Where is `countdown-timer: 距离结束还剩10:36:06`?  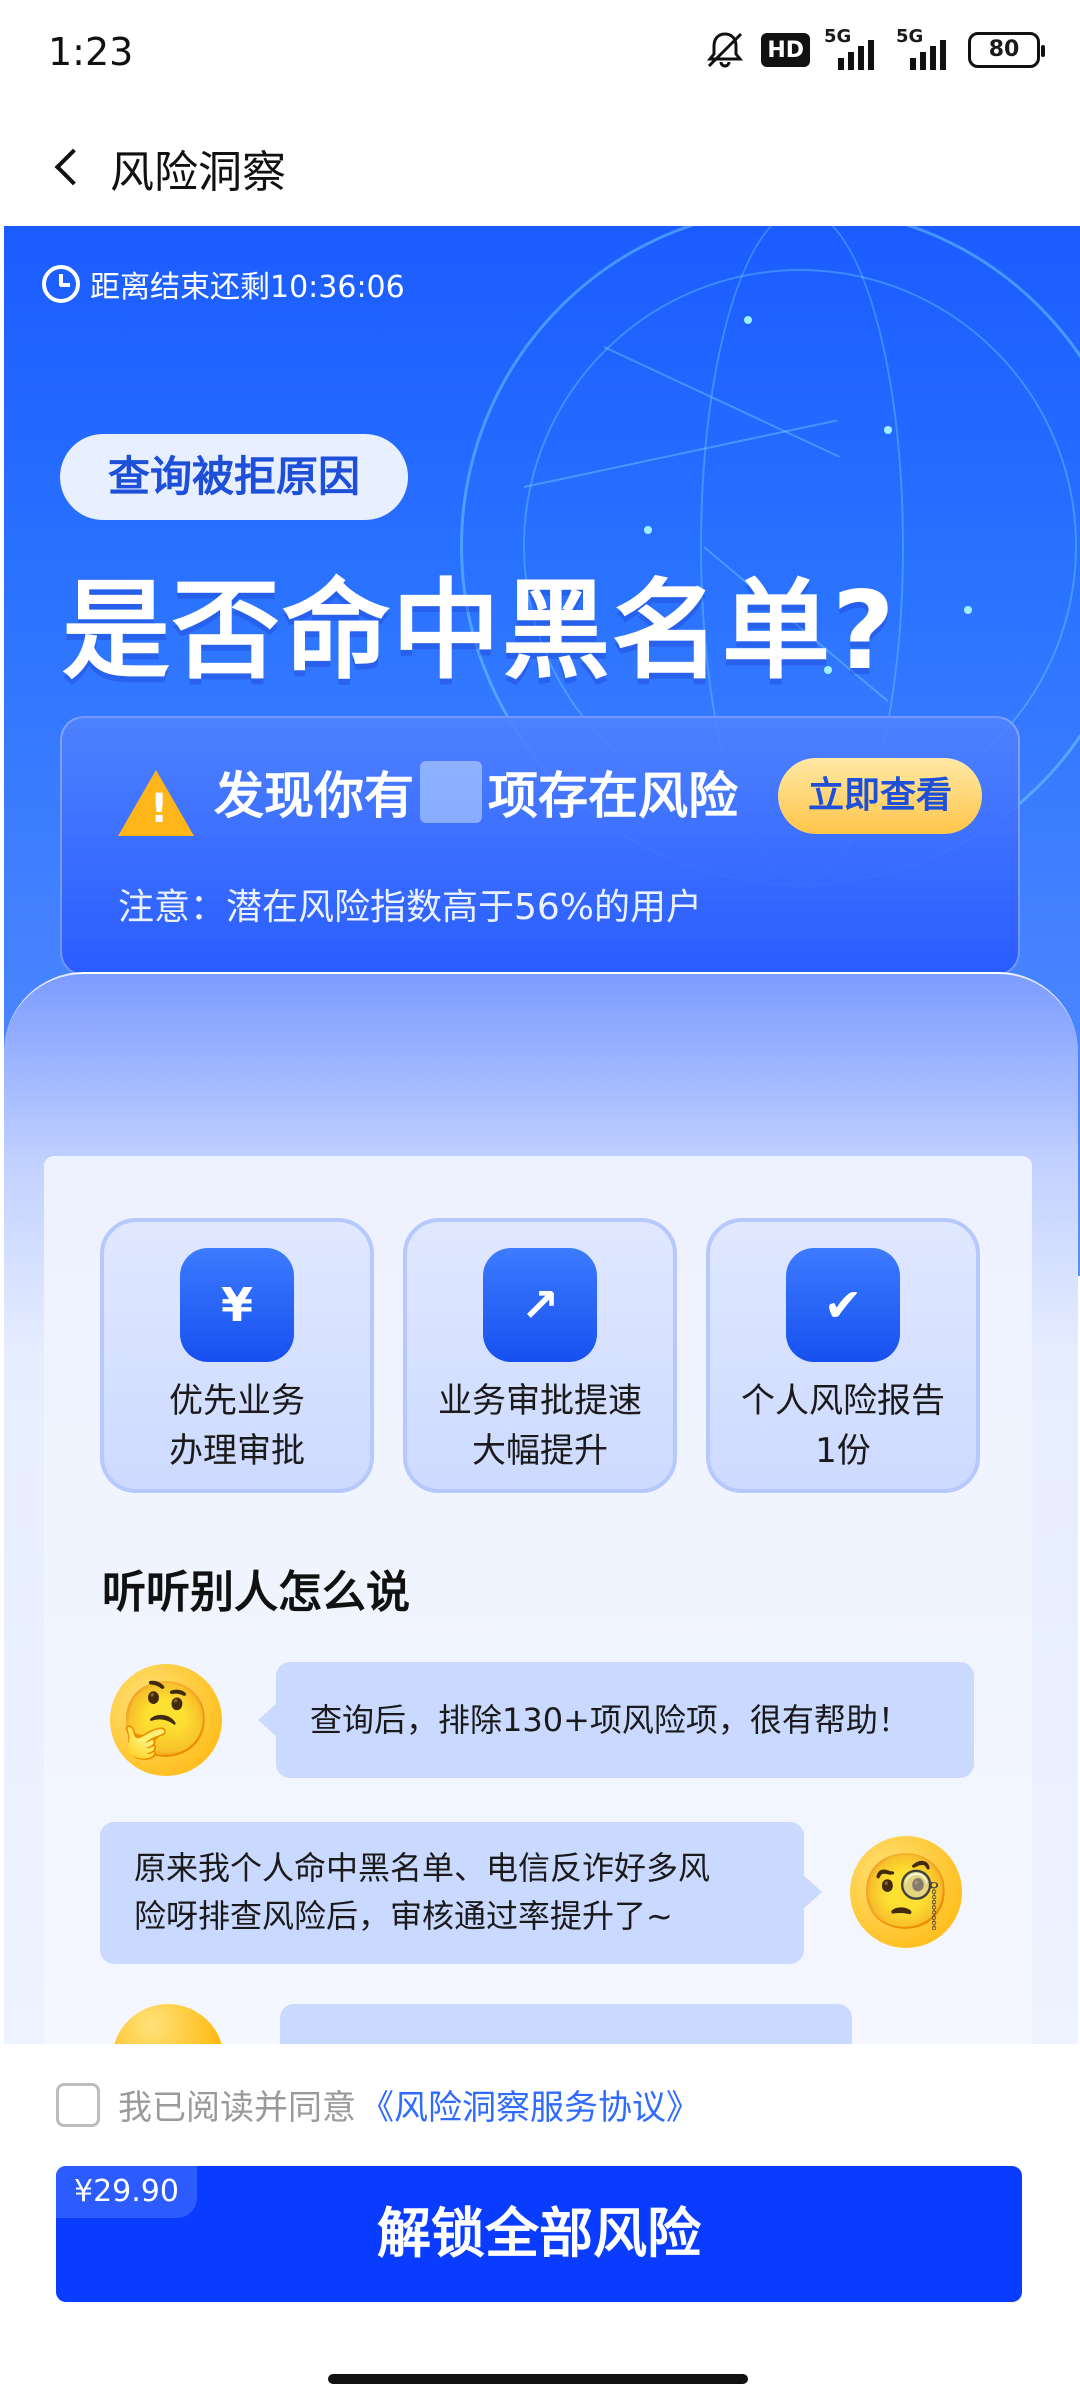
countdown-timer: 距离结束还剩10:36:06 is located at coordinates (223, 284).